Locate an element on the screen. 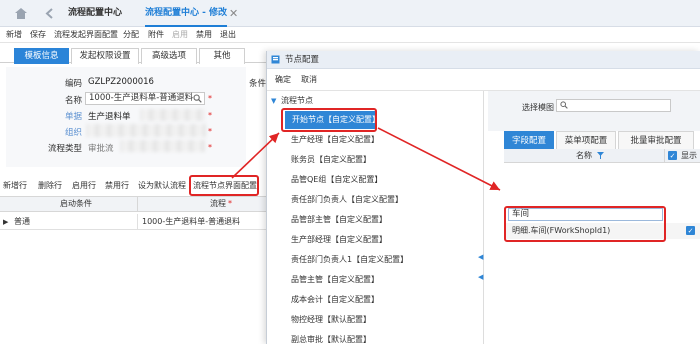 This screenshot has width=700, height=344. node-item: 生产部经理【自定义配置】 is located at coordinates (339, 240).